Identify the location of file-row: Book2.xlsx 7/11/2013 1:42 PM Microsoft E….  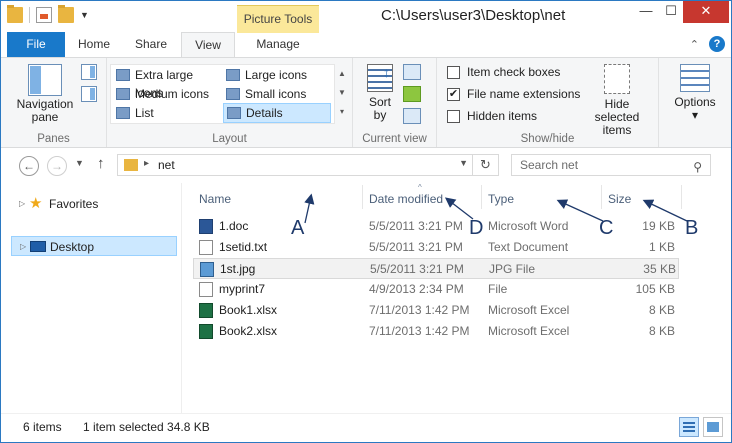
(436, 331).